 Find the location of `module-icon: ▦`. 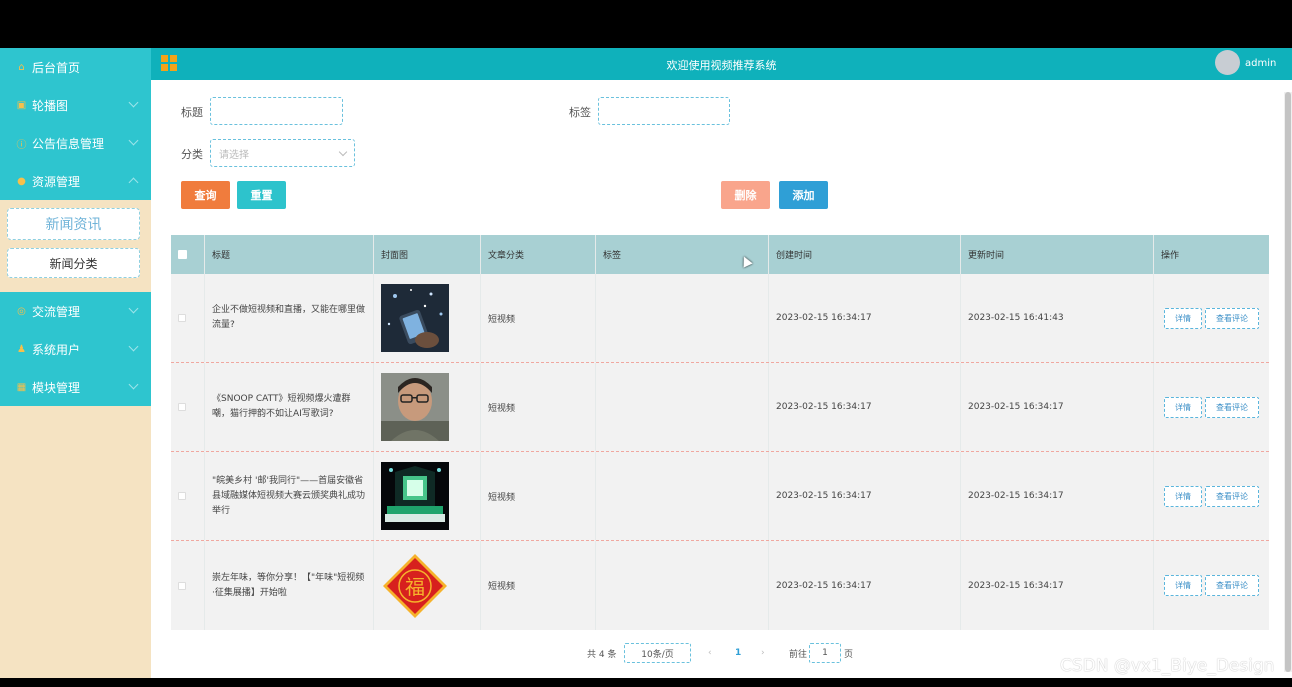

module-icon: ▦ is located at coordinates (21, 387).